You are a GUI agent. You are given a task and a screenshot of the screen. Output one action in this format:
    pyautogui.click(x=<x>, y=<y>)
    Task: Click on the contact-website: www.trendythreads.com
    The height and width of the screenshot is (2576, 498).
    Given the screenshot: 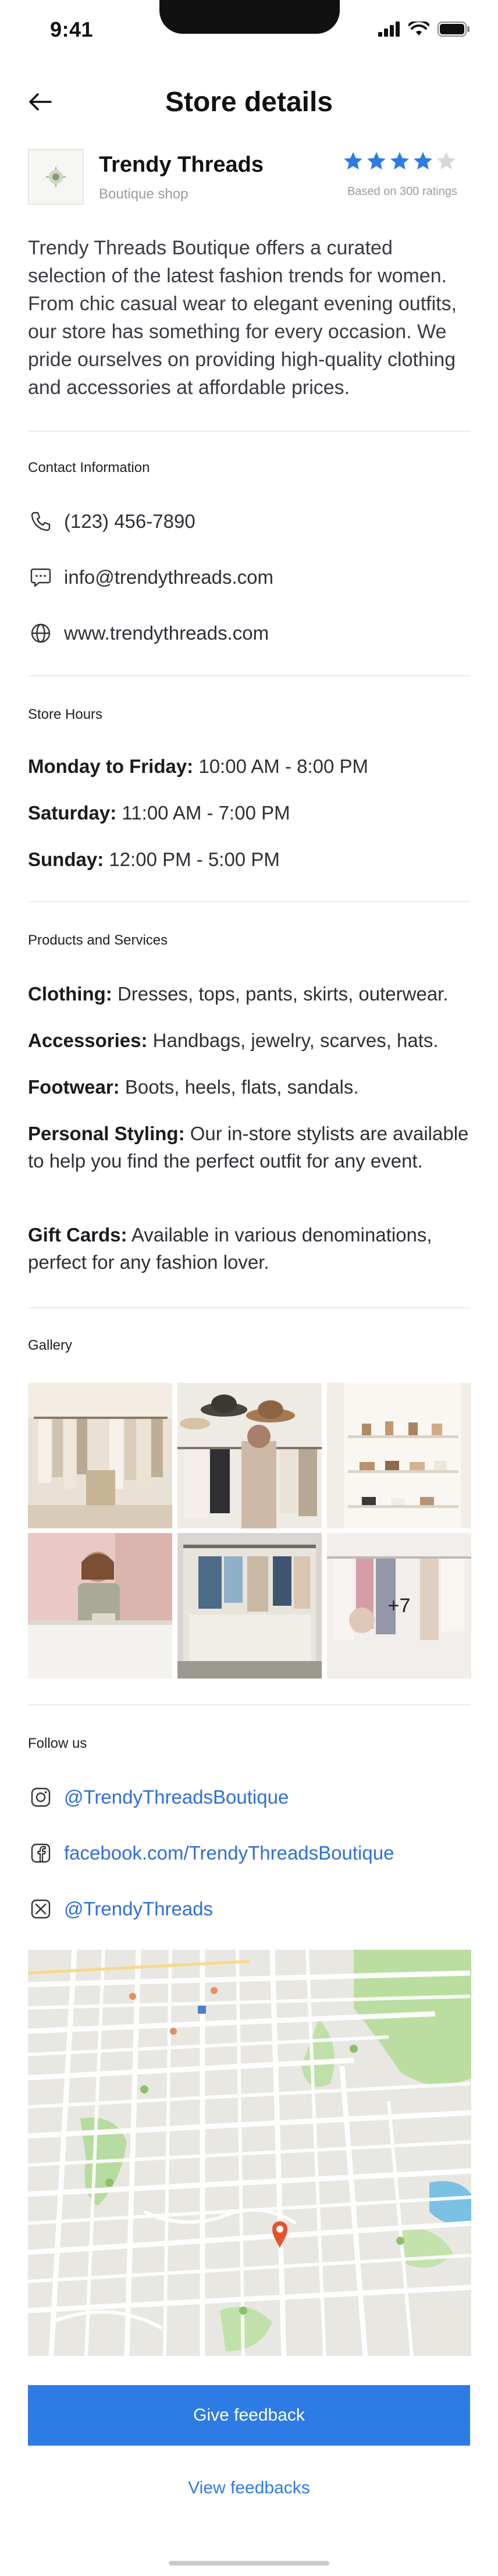 What is the action you would take?
    pyautogui.click(x=148, y=633)
    